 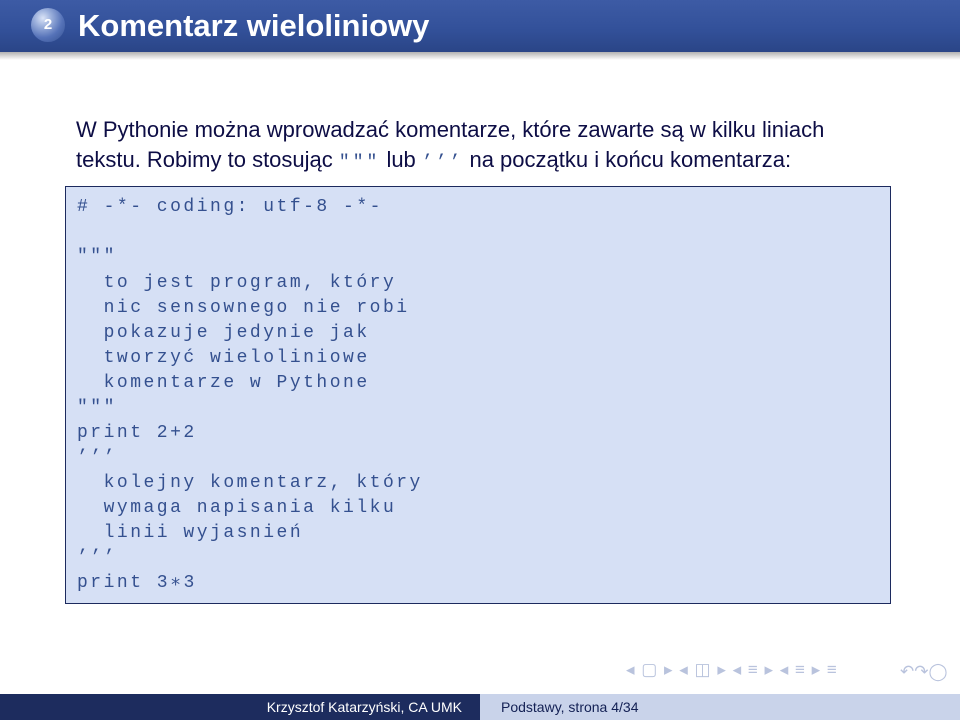 What do you see at coordinates (240, 707) in the screenshot?
I see `footer-author: Krzysztof Katarzyński, CA UMK` at bounding box center [240, 707].